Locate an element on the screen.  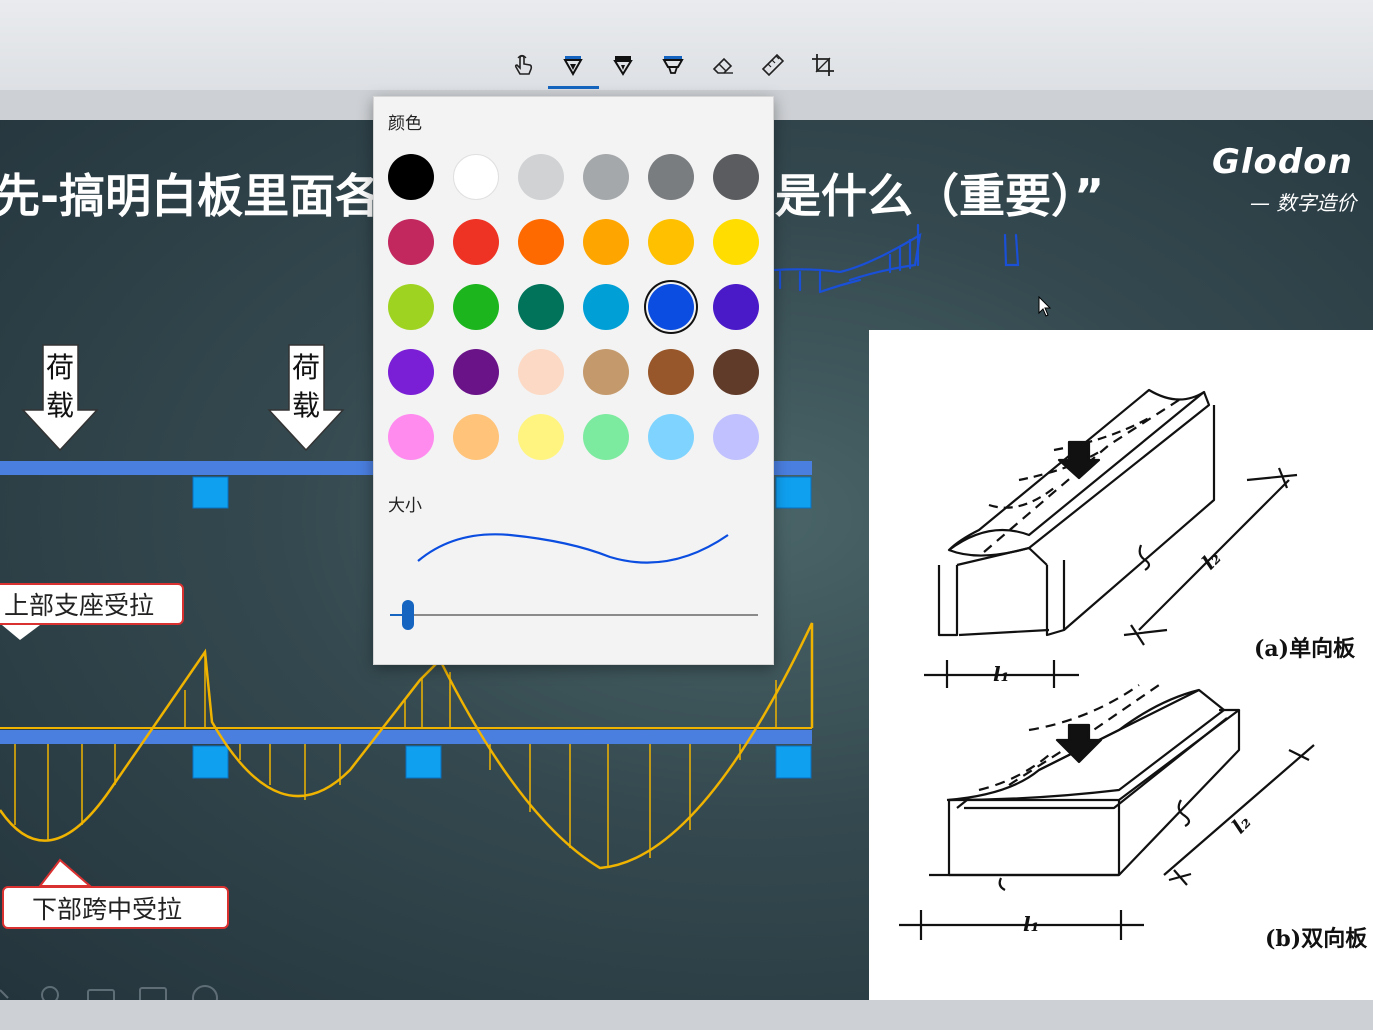
load-label-1-top: 荷 is located at coordinates (59, 367).